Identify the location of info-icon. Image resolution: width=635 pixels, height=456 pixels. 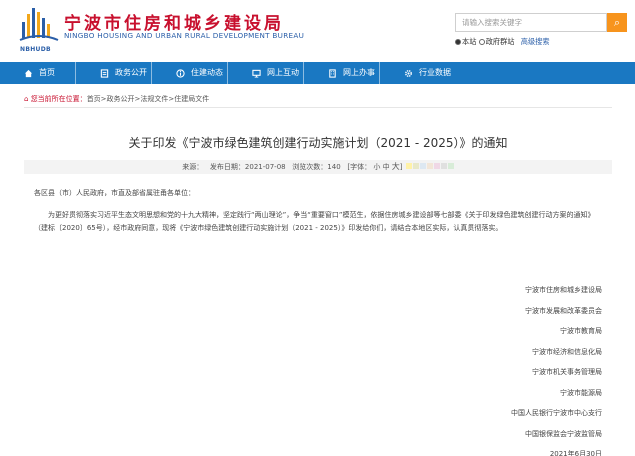
(180, 73).